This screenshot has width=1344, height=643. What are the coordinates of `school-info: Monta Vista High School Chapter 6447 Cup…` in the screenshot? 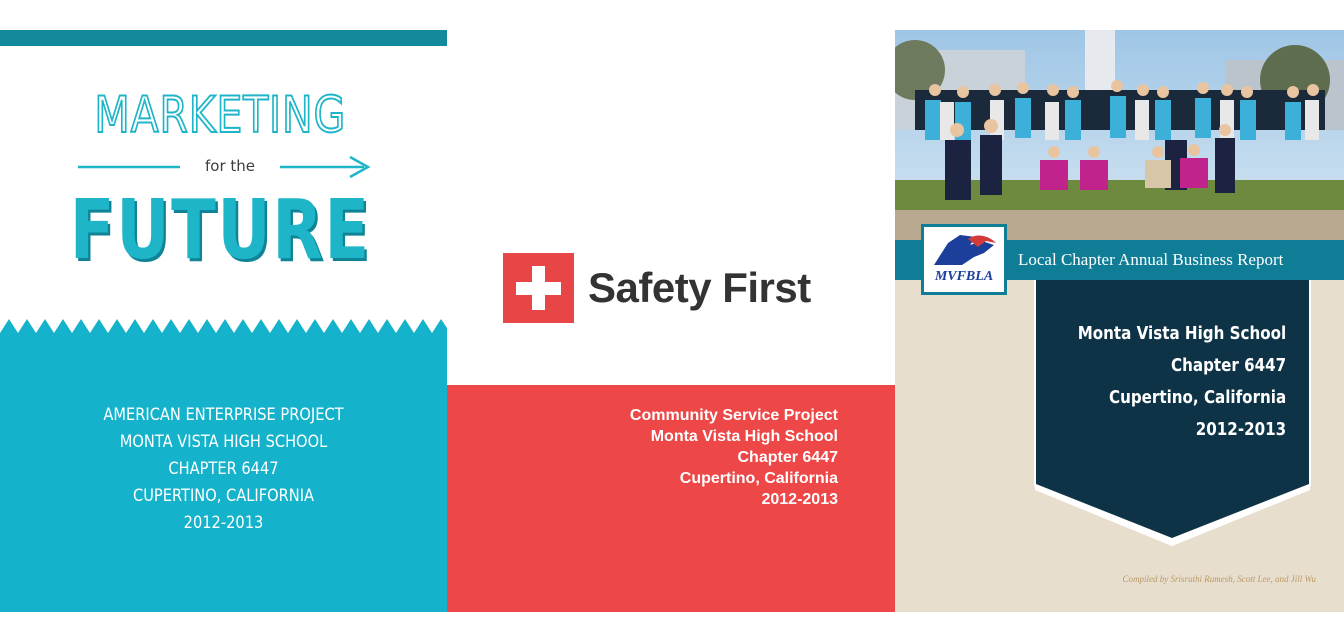 It's located at (1162, 382).